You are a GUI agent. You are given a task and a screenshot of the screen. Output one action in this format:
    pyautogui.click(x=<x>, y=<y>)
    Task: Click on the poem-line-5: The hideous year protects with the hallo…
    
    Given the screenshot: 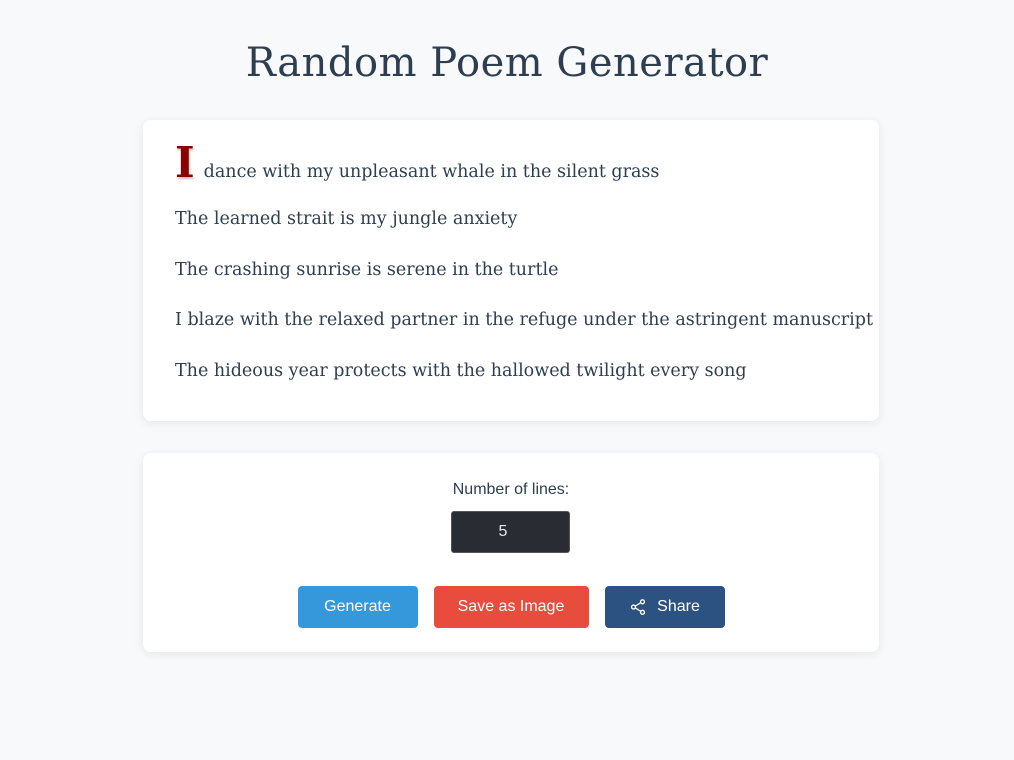 What is the action you would take?
    pyautogui.click(x=461, y=370)
    